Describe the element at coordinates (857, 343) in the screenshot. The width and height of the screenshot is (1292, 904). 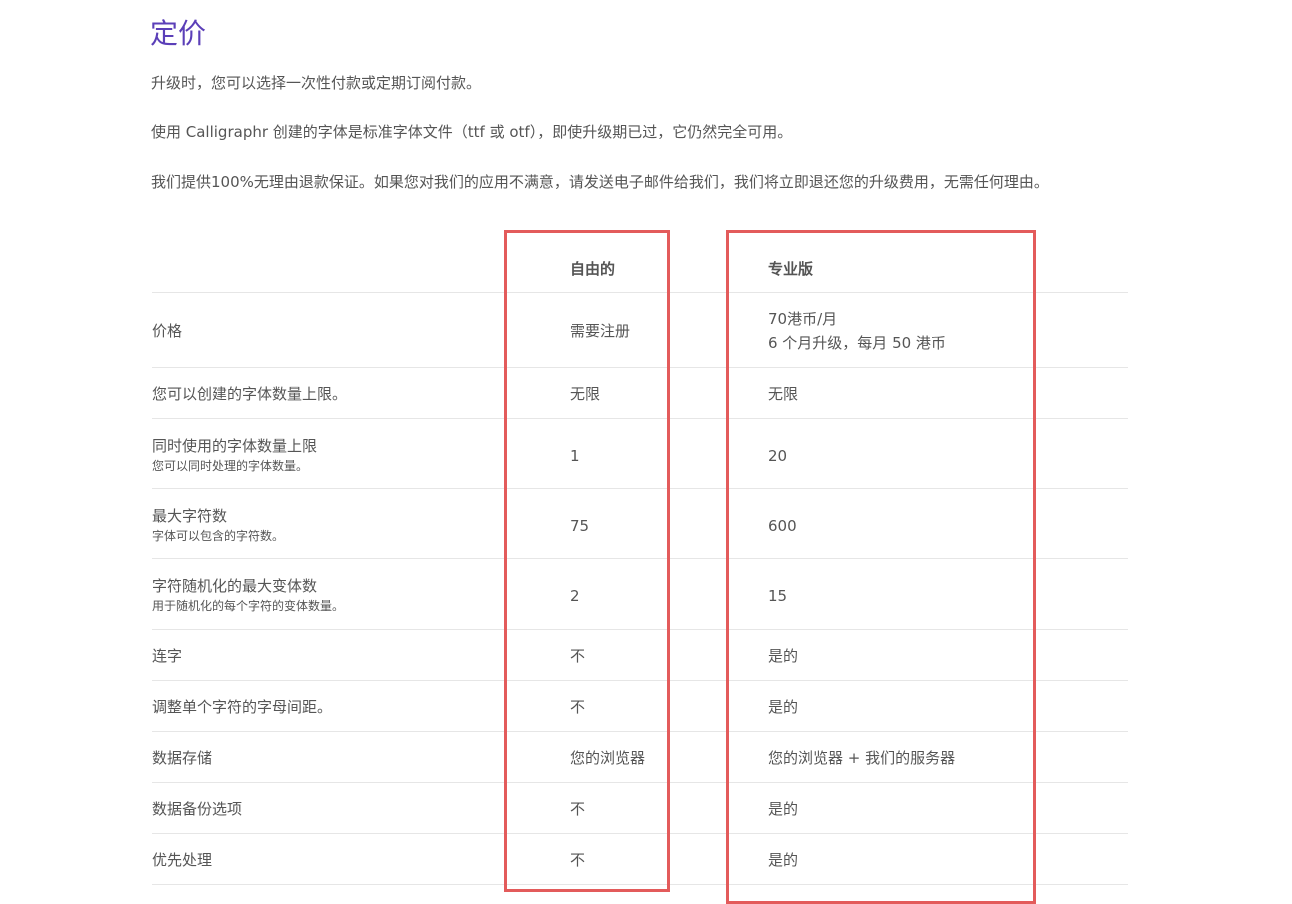
I see `pro-value-note: 6 个月升级，每月 50 港币` at that location.